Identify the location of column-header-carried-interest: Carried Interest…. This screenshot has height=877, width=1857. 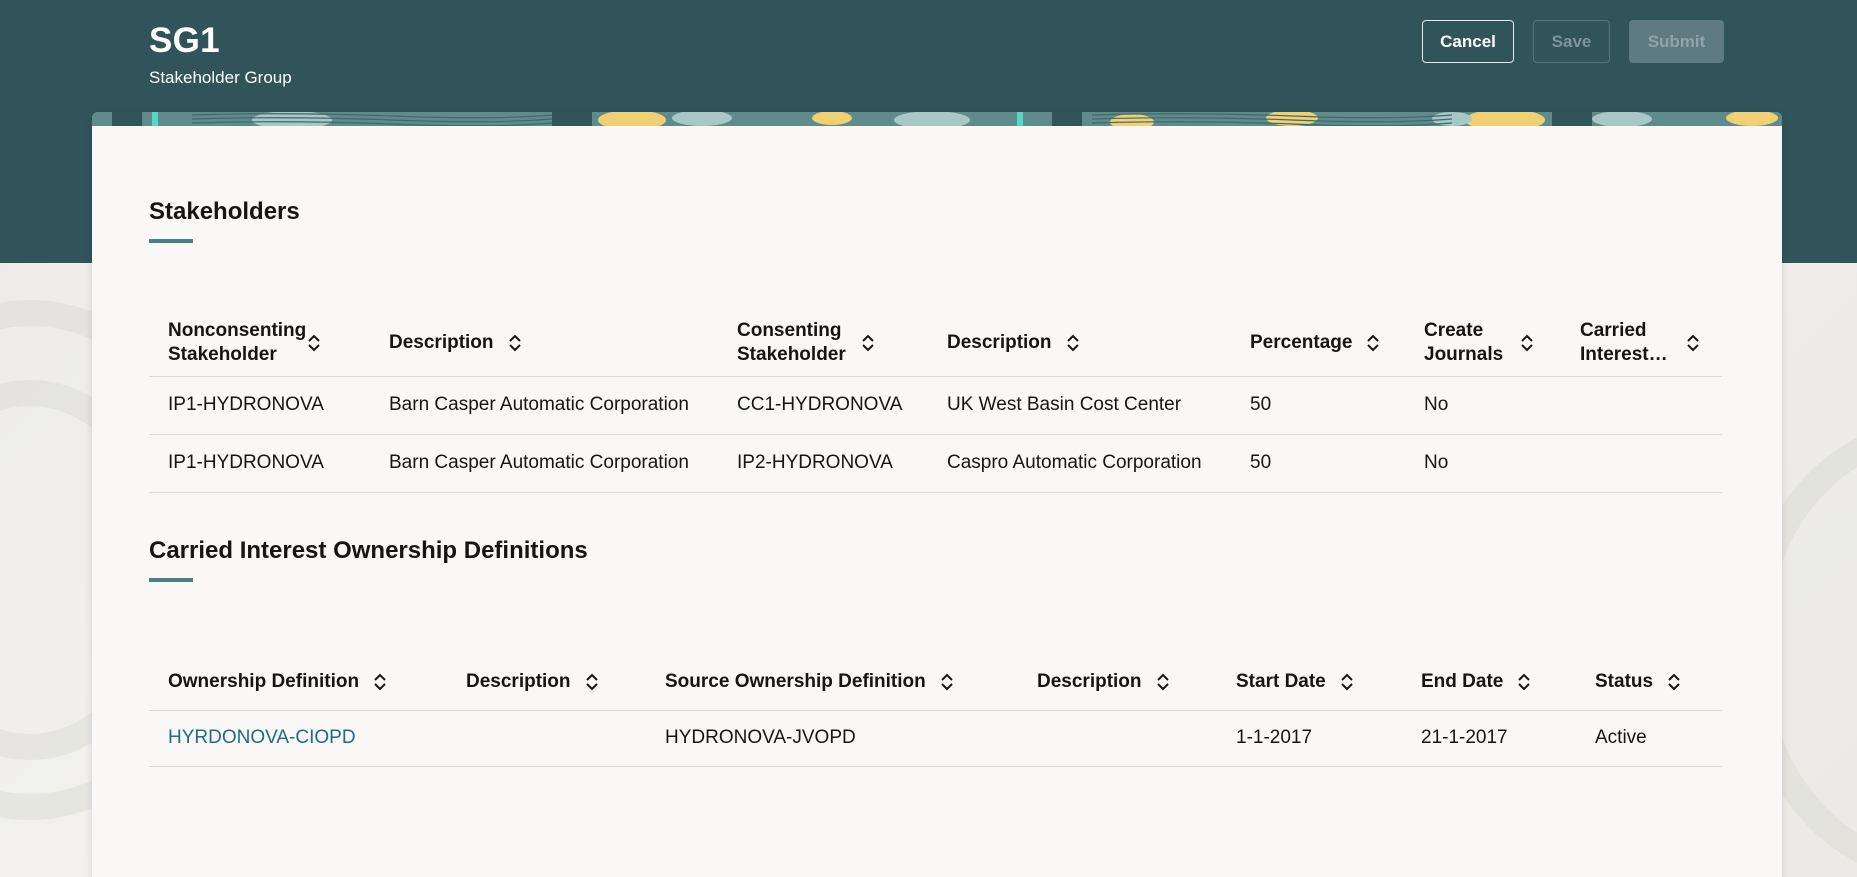
(1641, 343).